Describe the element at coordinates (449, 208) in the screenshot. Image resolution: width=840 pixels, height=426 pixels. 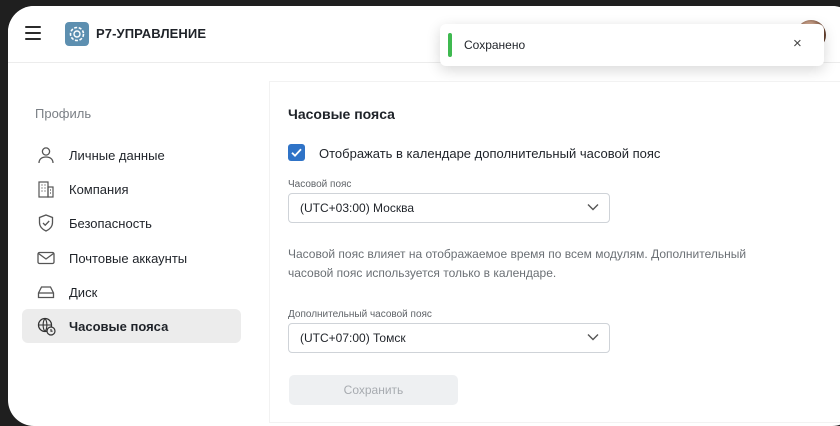
I see `timezone-select: (UTC+03:00) Москва` at that location.